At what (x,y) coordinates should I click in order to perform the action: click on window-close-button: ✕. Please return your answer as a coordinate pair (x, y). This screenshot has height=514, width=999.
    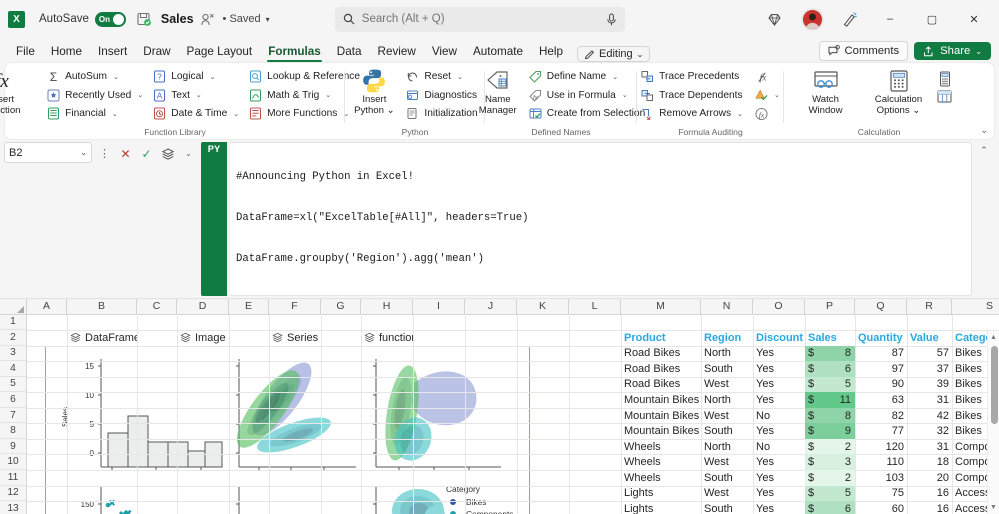
    Looking at the image, I should click on (974, 19).